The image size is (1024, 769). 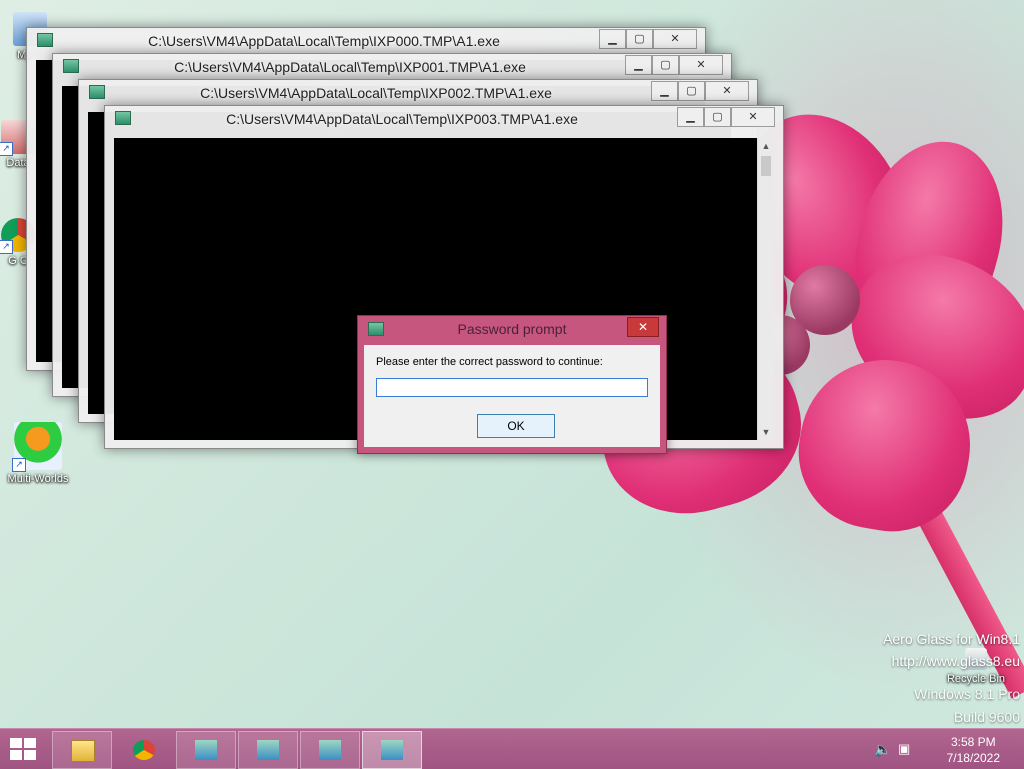 I want to click on scroll-thumb, so click(x=766, y=166).